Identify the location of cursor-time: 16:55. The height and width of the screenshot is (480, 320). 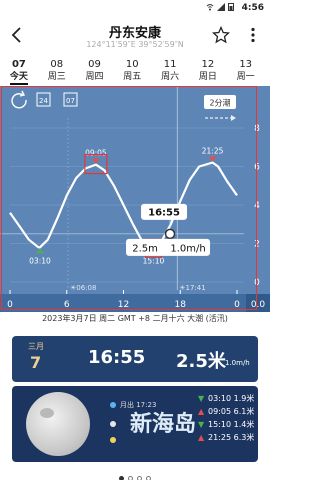
(164, 212).